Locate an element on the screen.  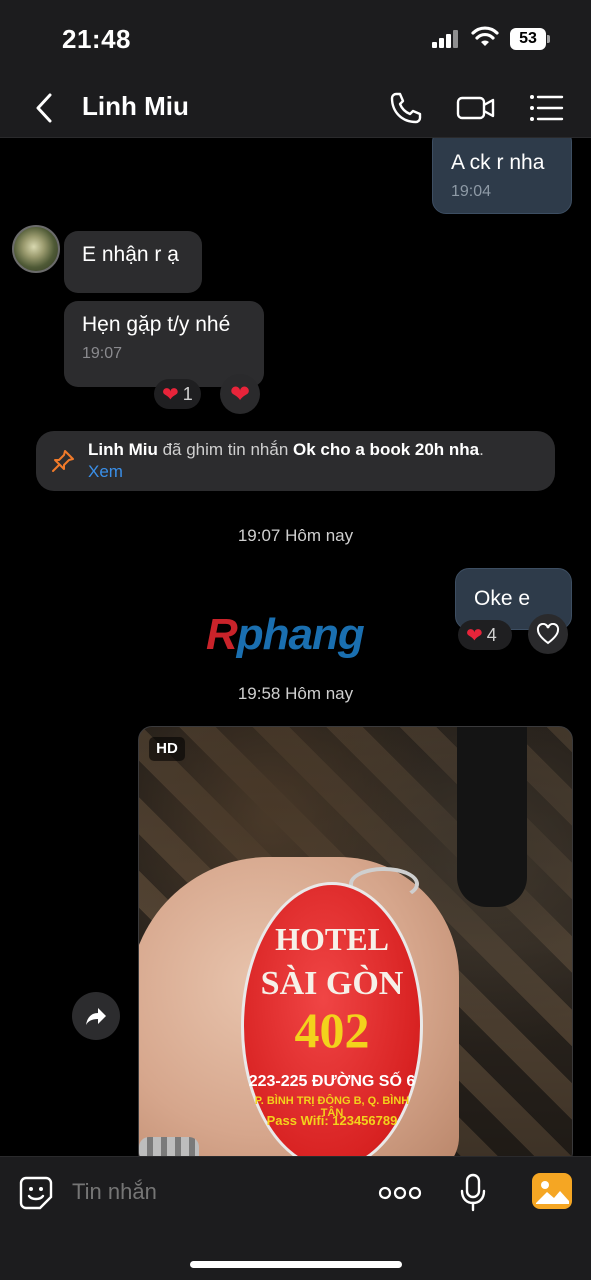
message-input-bar is located at coordinates (295, 1218).